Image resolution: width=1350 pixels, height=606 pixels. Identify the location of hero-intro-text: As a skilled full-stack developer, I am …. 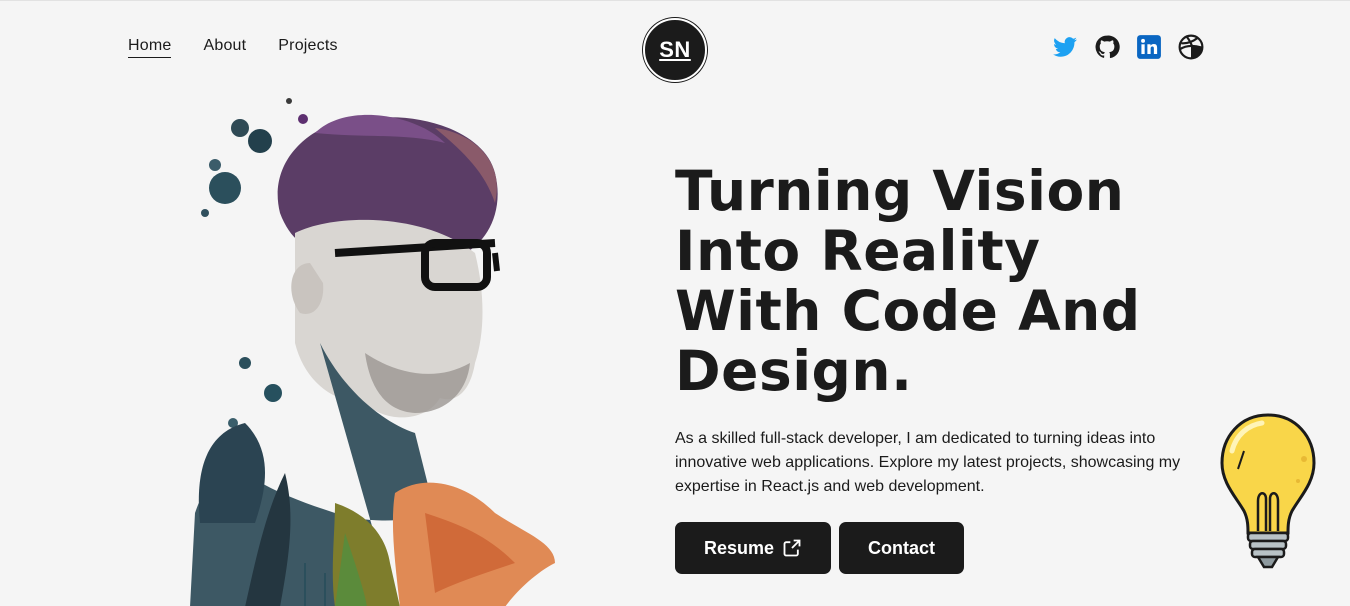
(928, 462).